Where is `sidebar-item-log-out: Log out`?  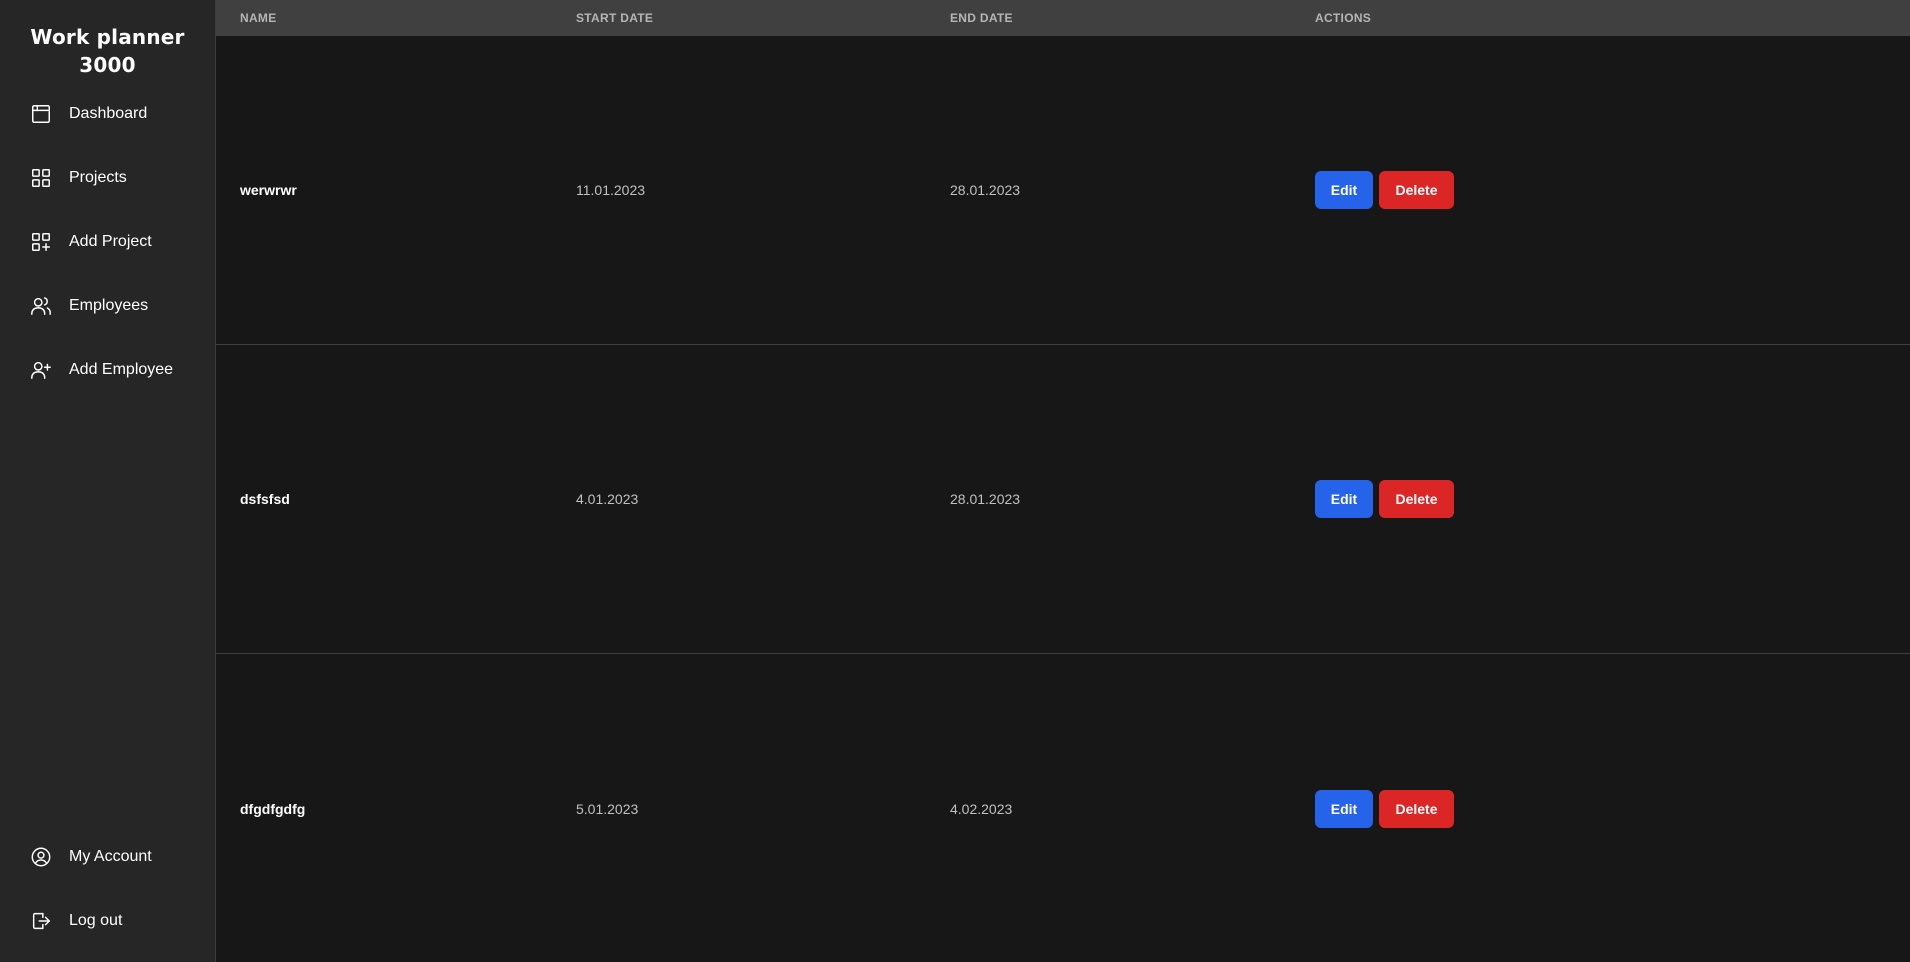
sidebar-item-log-out: Log out is located at coordinates (107, 921).